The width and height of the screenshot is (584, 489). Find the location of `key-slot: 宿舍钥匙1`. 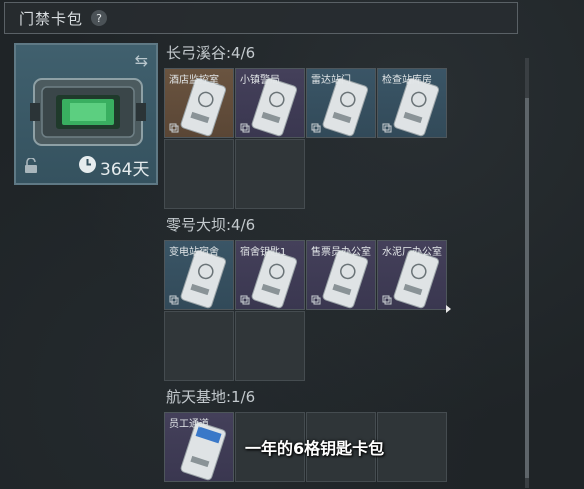

key-slot: 宿舍钥匙1 is located at coordinates (270, 275).